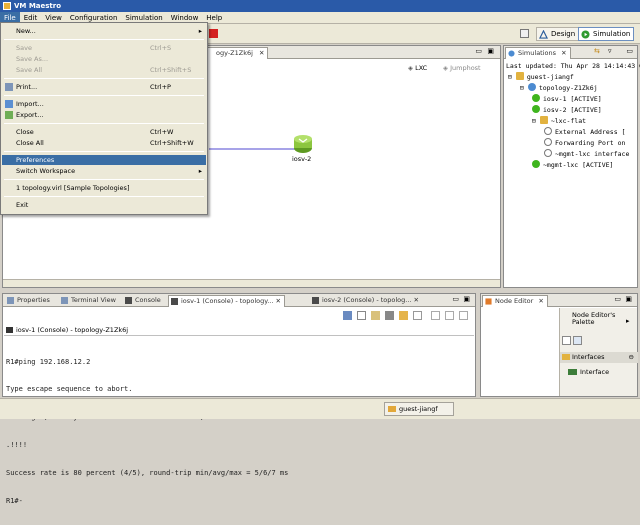 This screenshot has height=525, width=640. I want to click on active-icon, so click(536, 98).